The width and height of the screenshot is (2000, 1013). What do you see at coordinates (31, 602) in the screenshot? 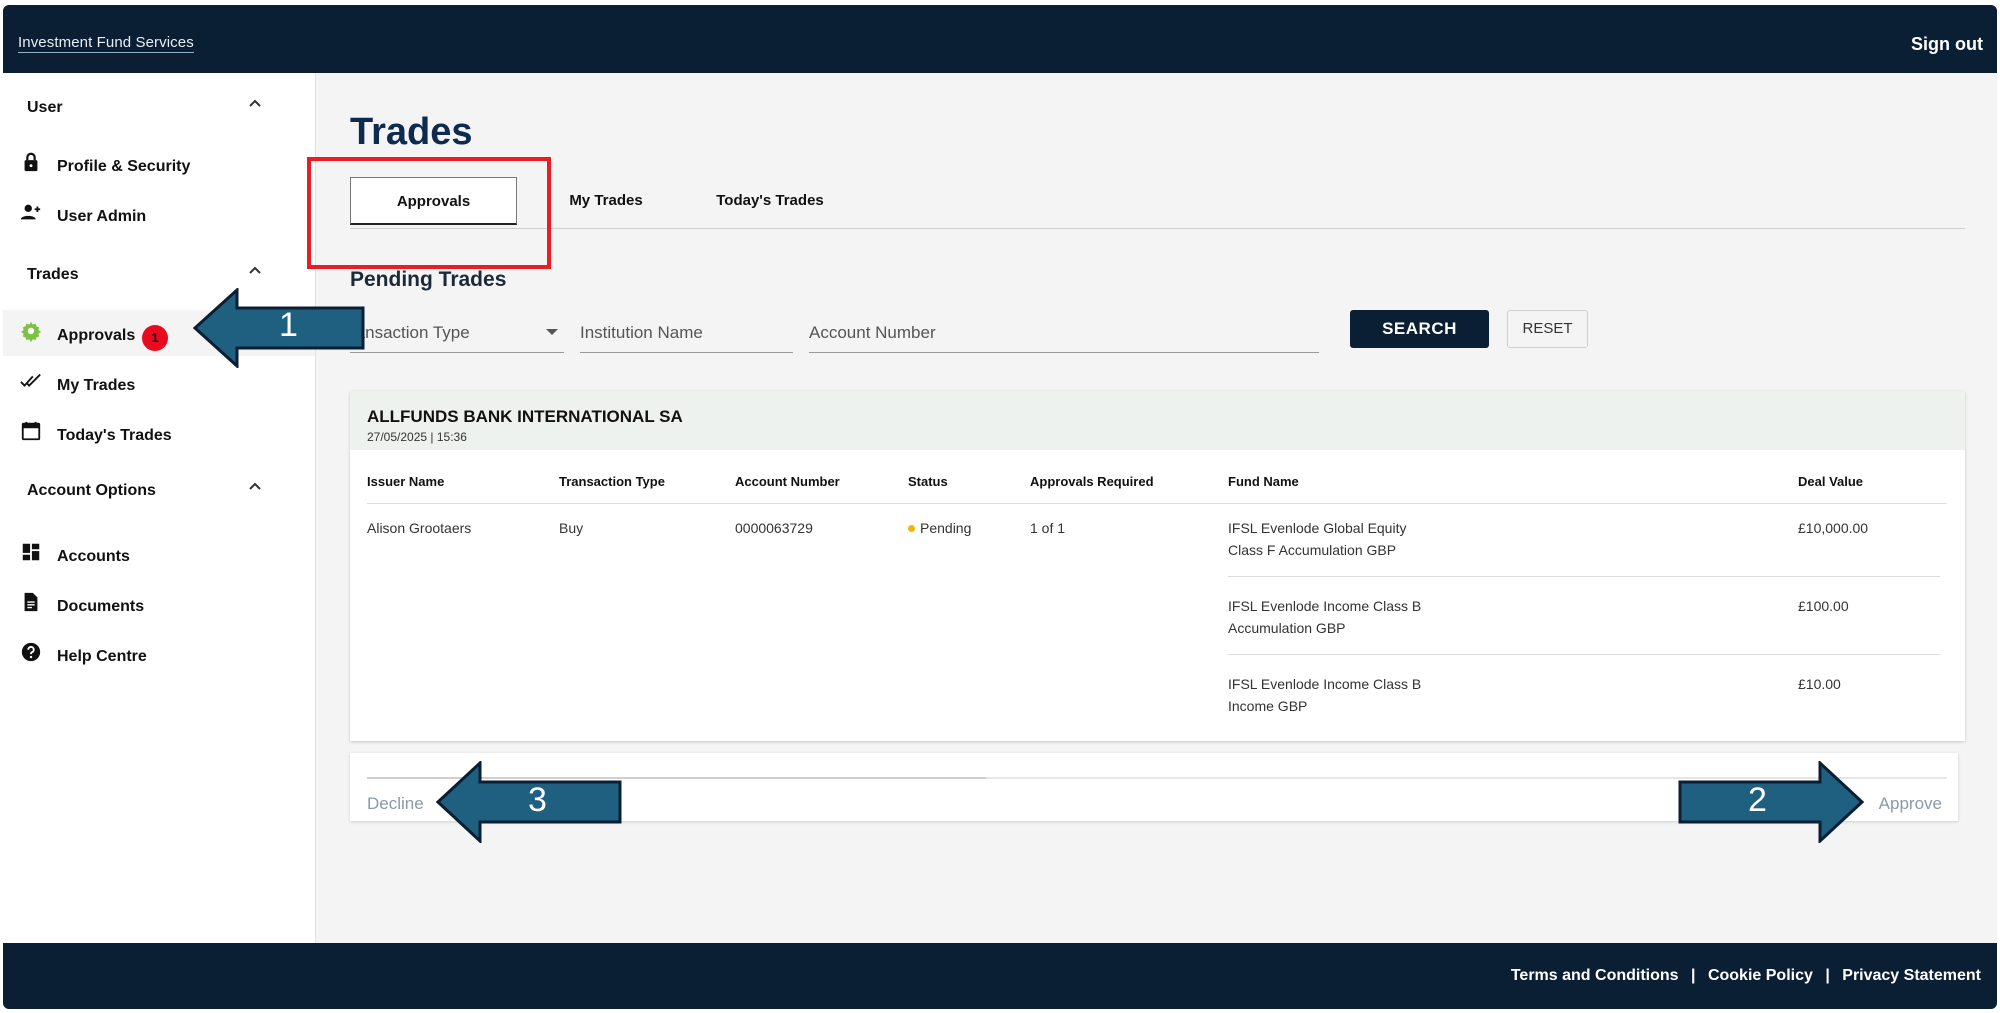
I see `document-icon` at bounding box center [31, 602].